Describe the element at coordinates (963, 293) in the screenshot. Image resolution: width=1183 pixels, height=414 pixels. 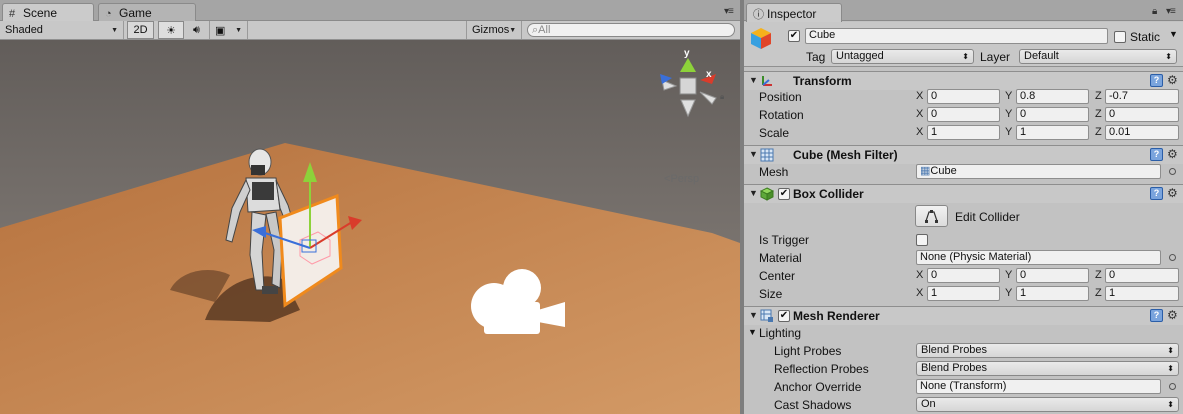
I see `size-x-field: 1` at that location.